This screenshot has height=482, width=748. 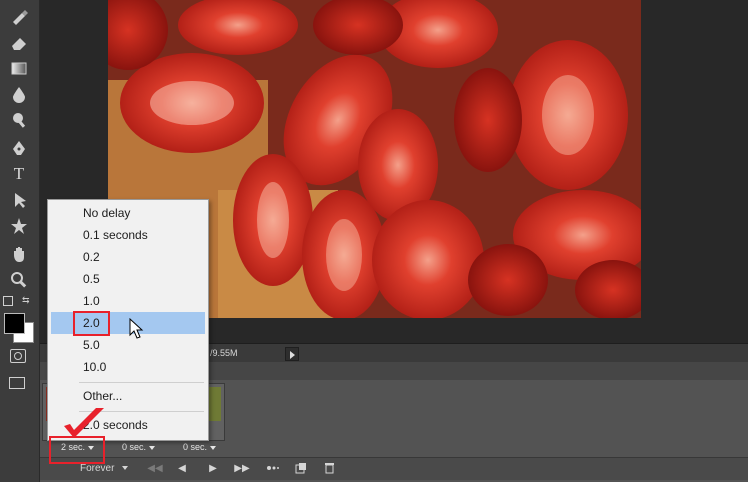 I want to click on mouse-cursor-icon, so click(x=136, y=328).